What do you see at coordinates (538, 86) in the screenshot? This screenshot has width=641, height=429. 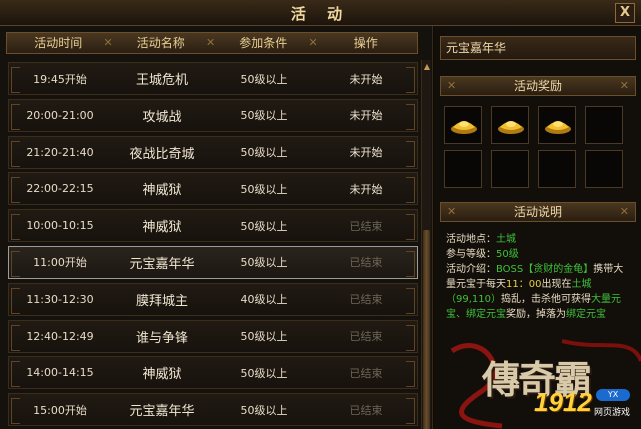 I see `reward-section-title: 活动奖励` at bounding box center [538, 86].